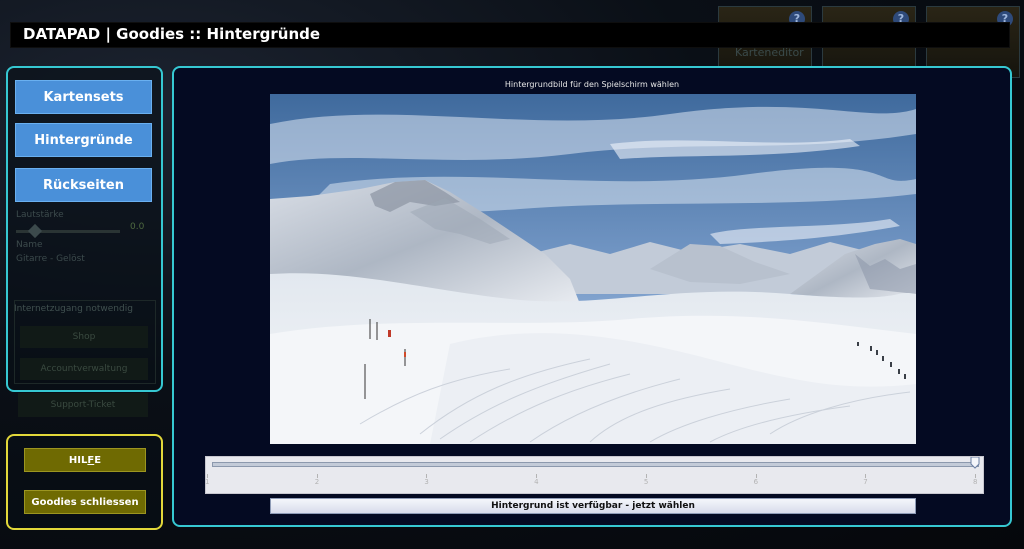 This screenshot has width=1024, height=549. What do you see at coordinates (73, 309) in the screenshot?
I see `bg-internet-title: Internetzugang notwendig` at bounding box center [73, 309].